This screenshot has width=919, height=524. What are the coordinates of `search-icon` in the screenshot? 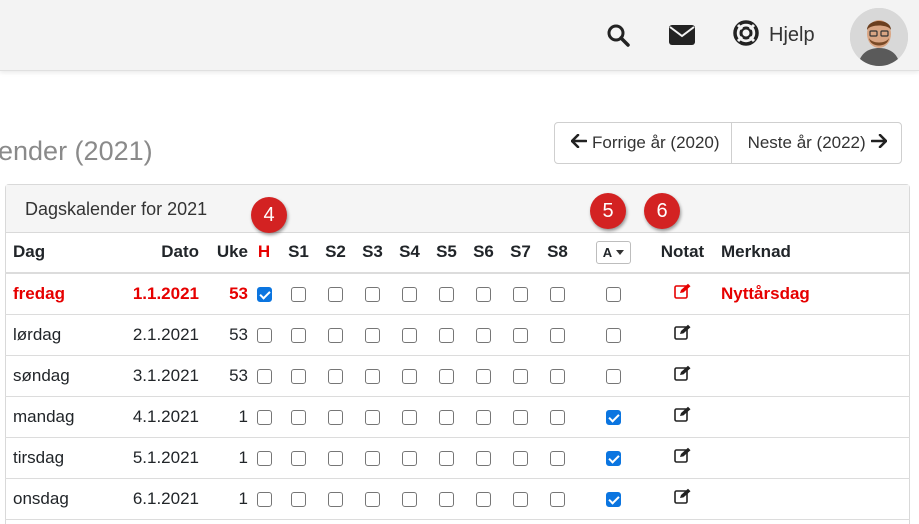 It's located at (618, 35).